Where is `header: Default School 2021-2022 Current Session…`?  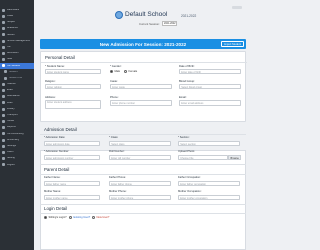
header: Default School 2021-2022 Current Session… is located at coordinates (142, 18).